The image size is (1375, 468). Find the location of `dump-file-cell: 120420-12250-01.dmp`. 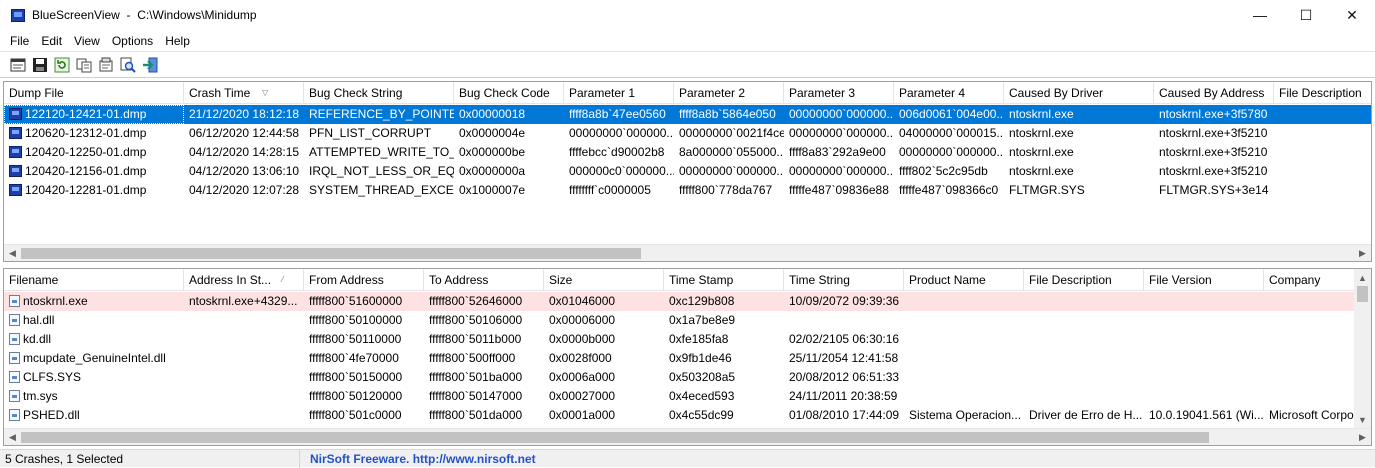

dump-file-cell: 120420-12250-01.dmp is located at coordinates (94, 152).